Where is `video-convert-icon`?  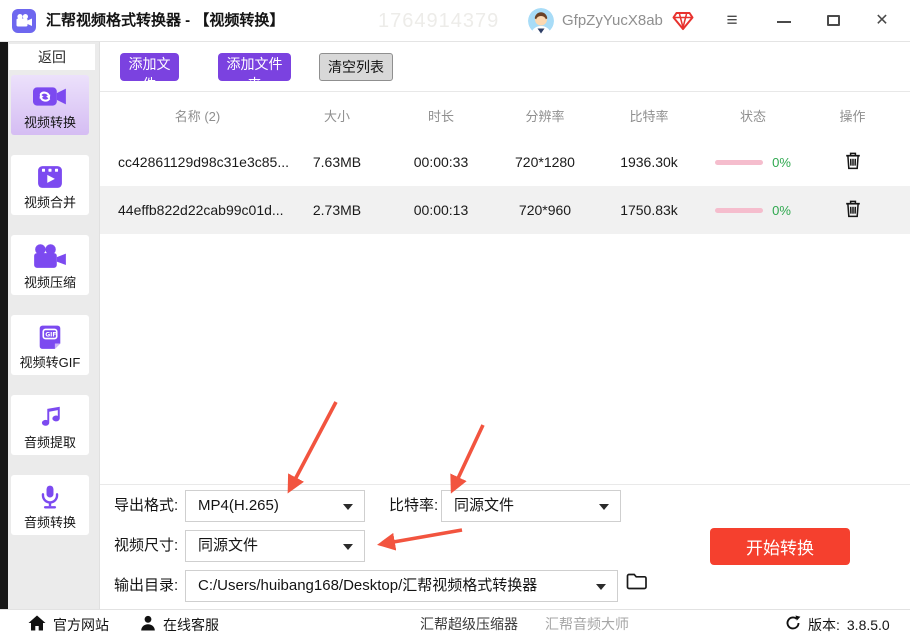 video-convert-icon is located at coordinates (50, 99).